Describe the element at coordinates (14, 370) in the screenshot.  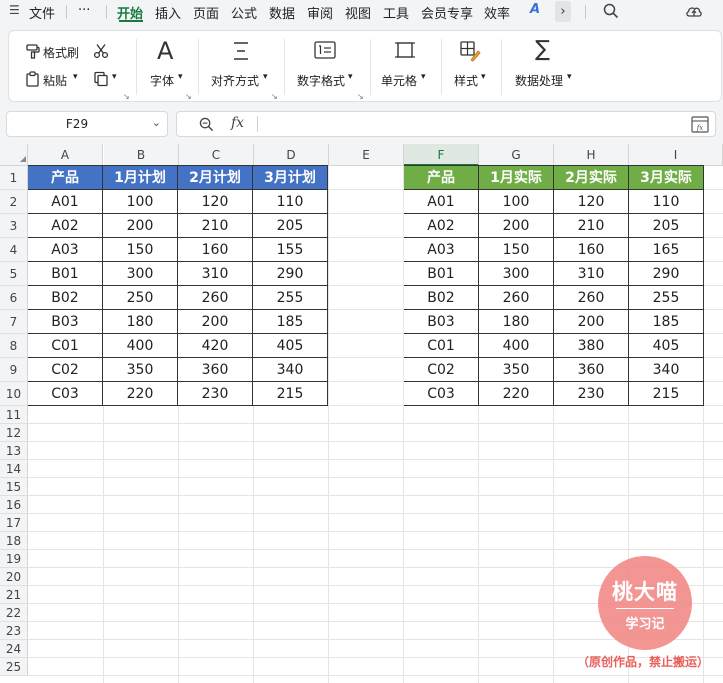
I see `row-header-9: 9` at that location.